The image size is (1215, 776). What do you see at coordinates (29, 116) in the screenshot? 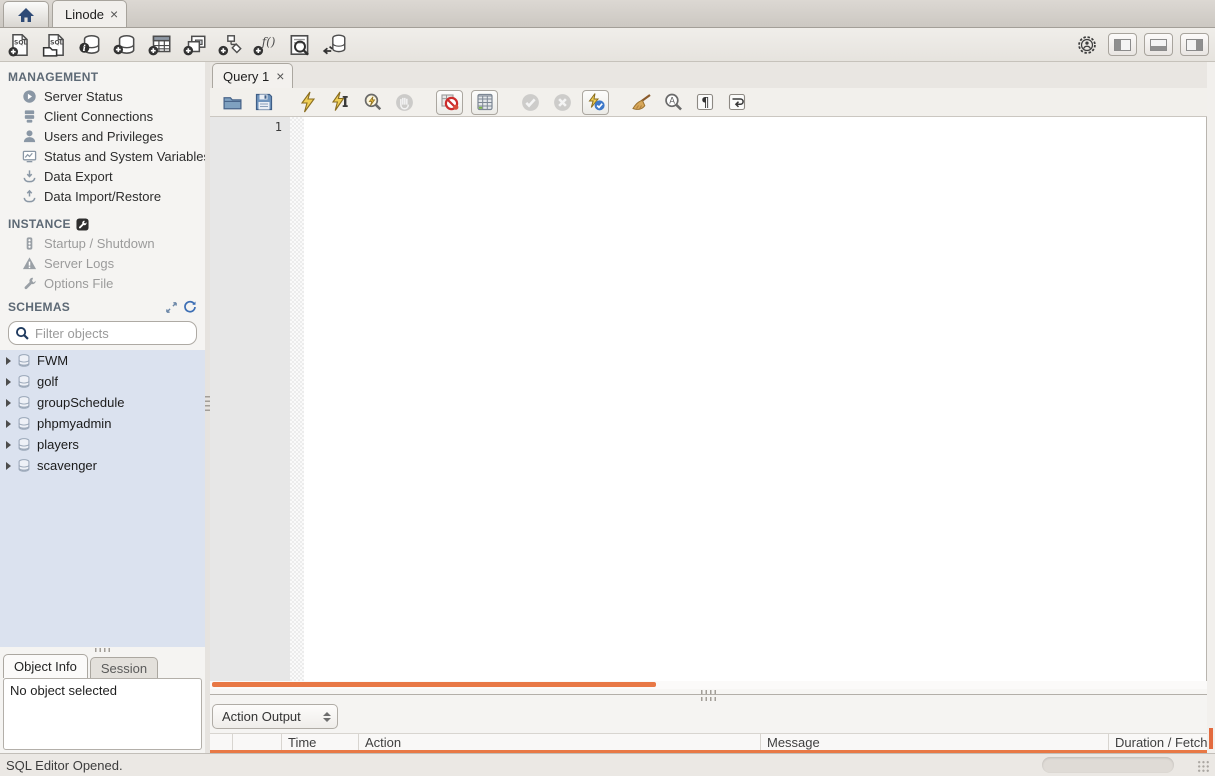
I see `client-connections-icon` at bounding box center [29, 116].